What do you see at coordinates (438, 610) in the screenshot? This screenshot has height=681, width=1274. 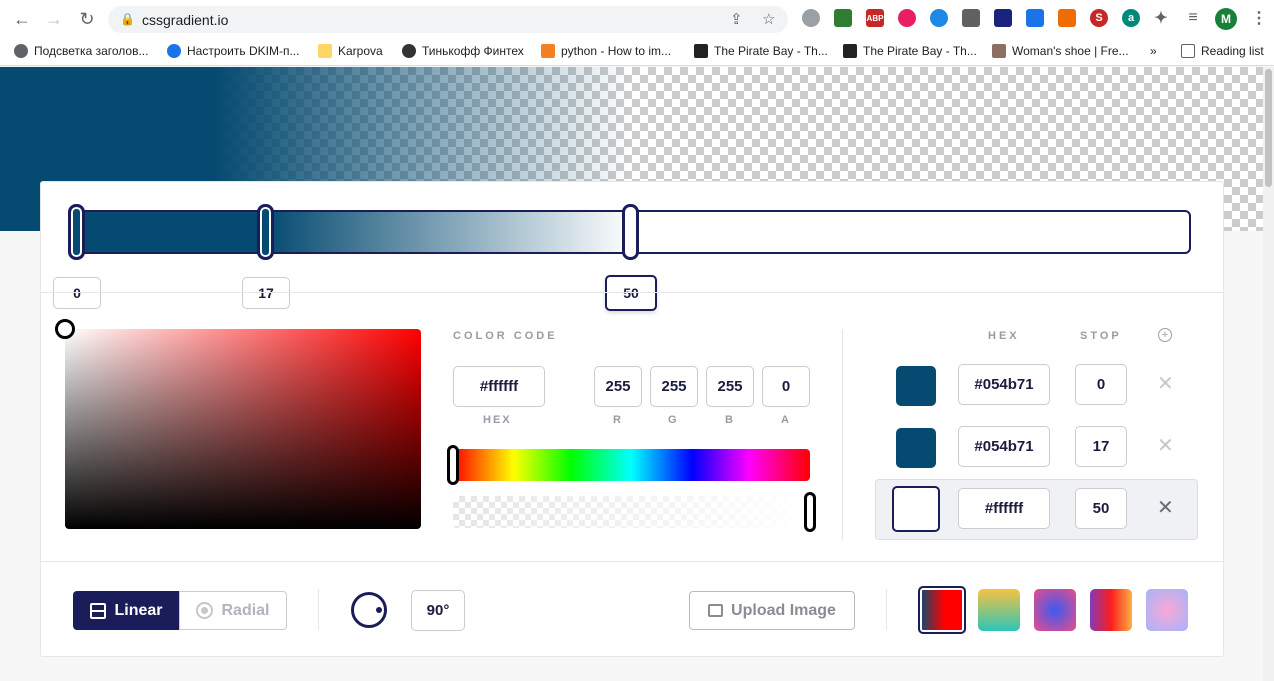 I see `angle-input: 90°` at bounding box center [438, 610].